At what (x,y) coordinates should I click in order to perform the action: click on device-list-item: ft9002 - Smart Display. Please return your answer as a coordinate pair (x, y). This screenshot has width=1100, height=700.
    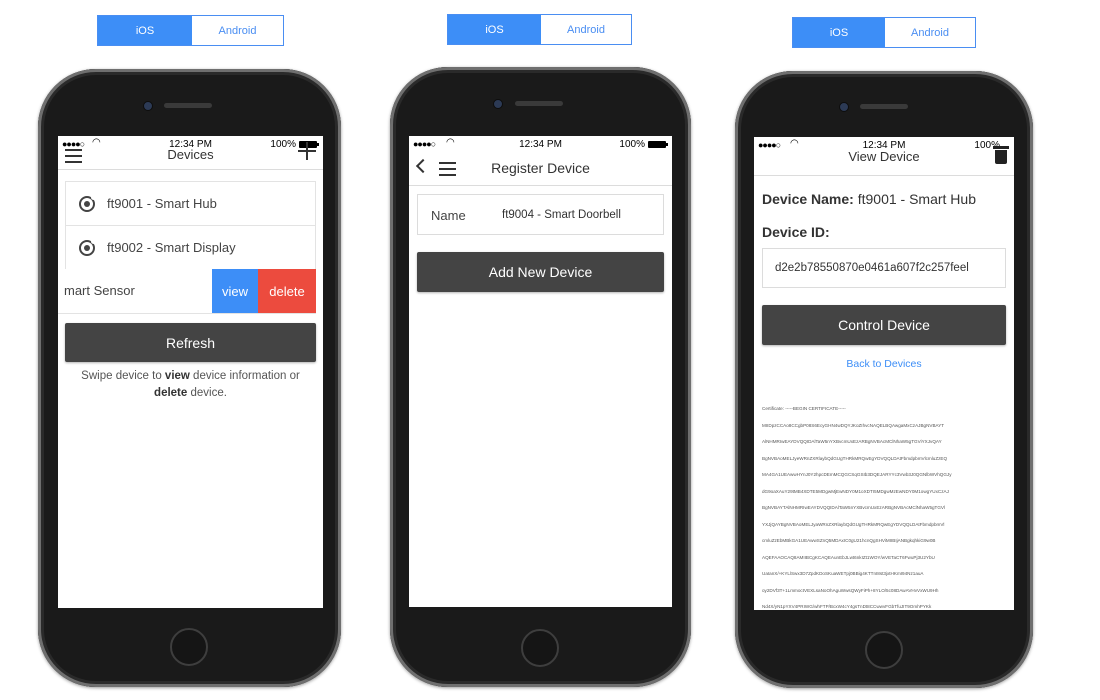
    Looking at the image, I should click on (190, 247).